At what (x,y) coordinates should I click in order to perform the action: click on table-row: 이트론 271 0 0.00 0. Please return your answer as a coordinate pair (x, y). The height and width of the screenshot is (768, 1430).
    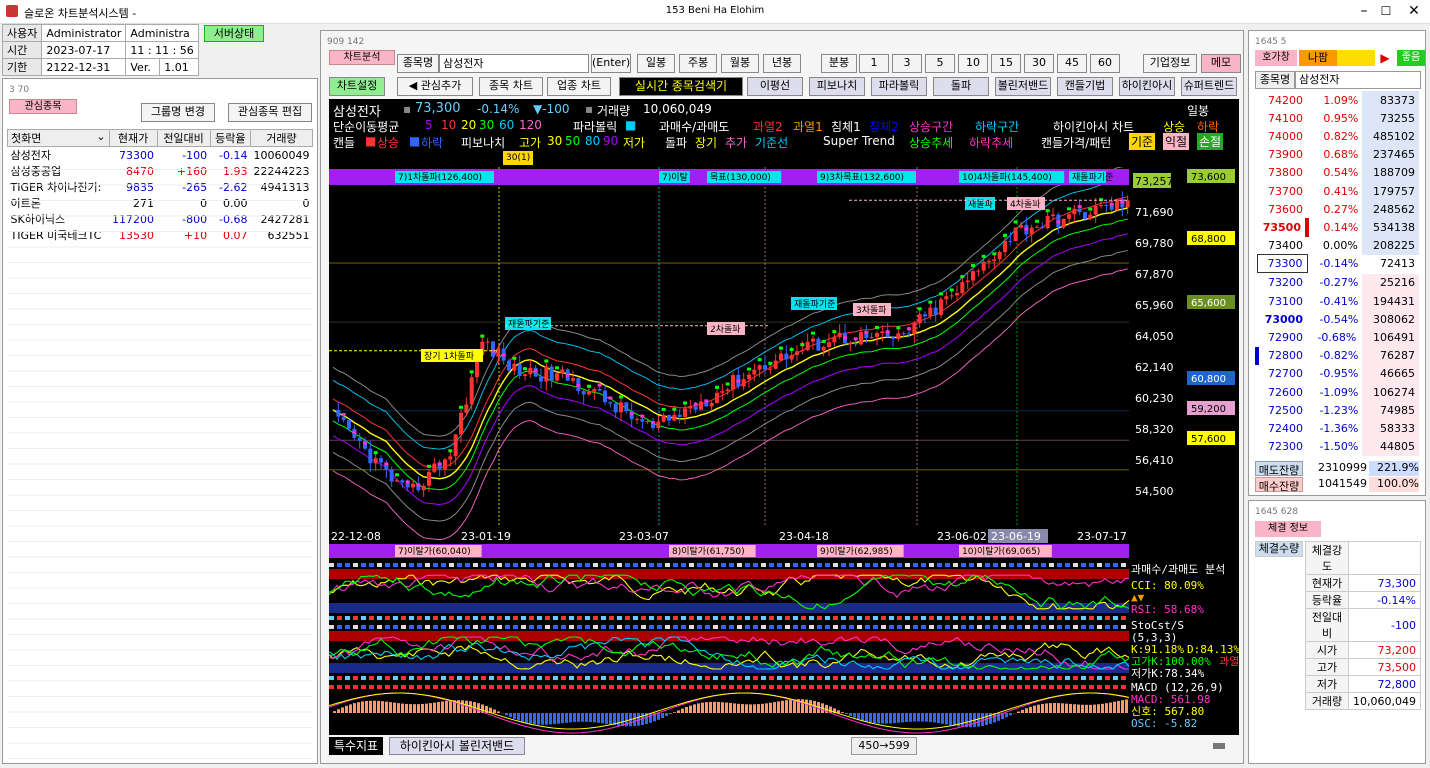
    Looking at the image, I should click on (160, 203).